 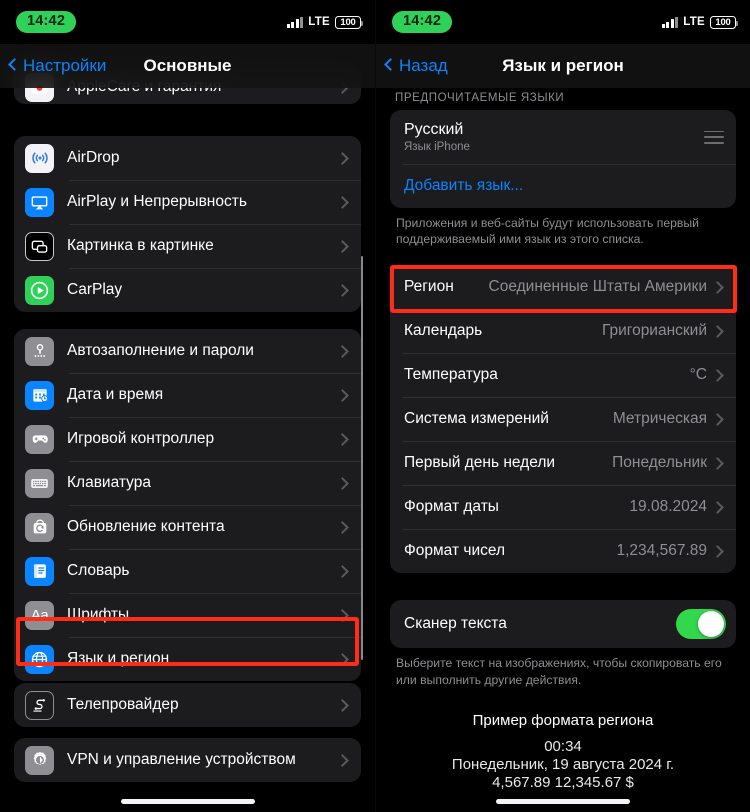 What do you see at coordinates (187, 395) in the screenshot?
I see `sidebar-item-date-time: Дата и время` at bounding box center [187, 395].